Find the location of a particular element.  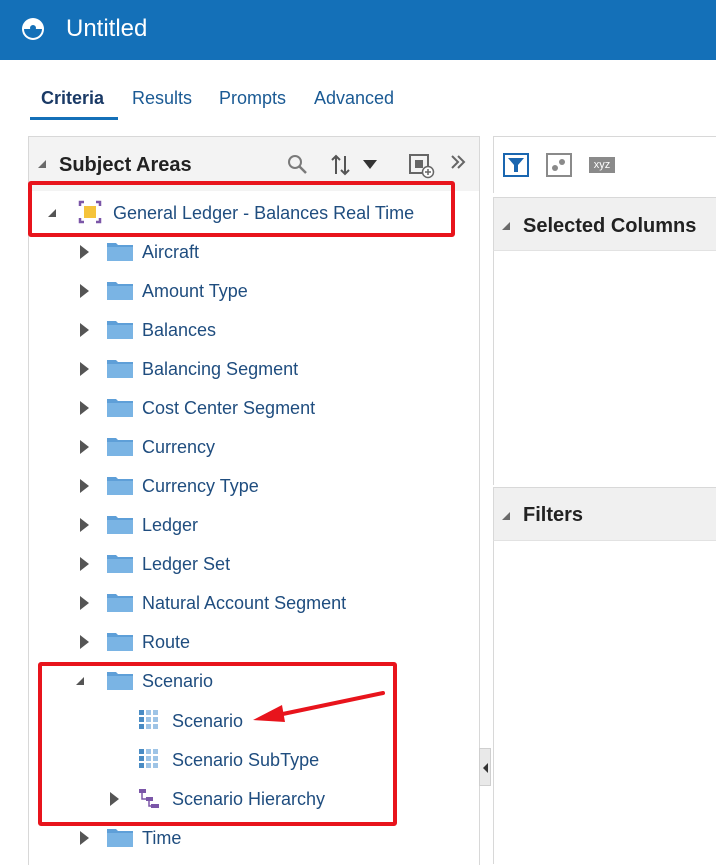

tab-advanced: Advanced is located at coordinates (354, 98).